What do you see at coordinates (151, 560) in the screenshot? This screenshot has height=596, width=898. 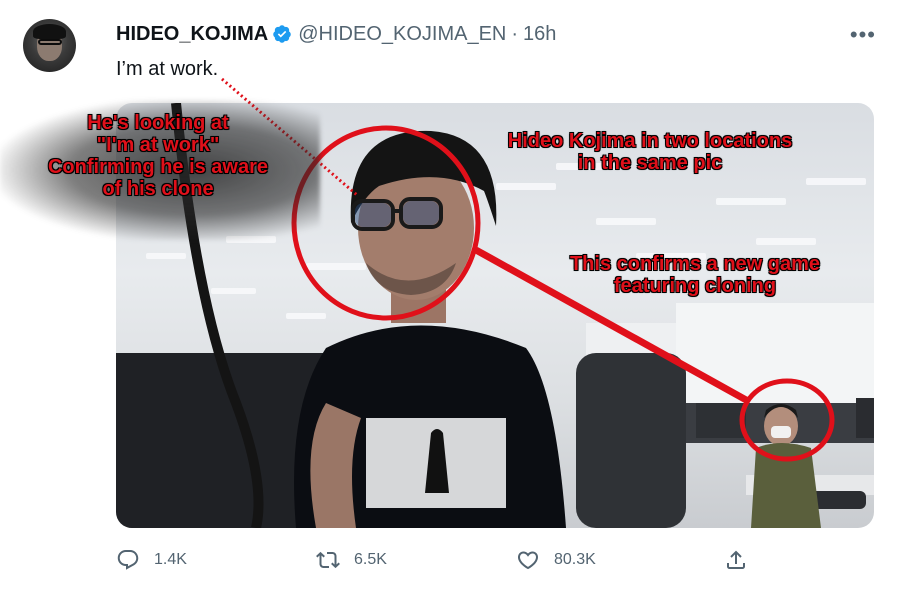 I see `reply-button: 1.4K` at bounding box center [151, 560].